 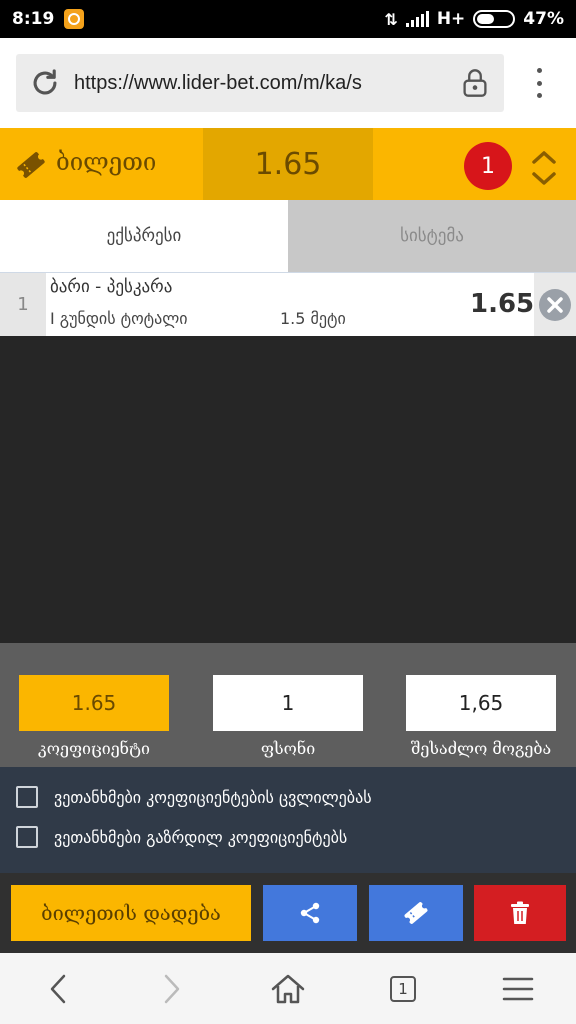 What do you see at coordinates (131, 913) in the screenshot?
I see `place-bet-button: ბილეთის დადება` at bounding box center [131, 913].